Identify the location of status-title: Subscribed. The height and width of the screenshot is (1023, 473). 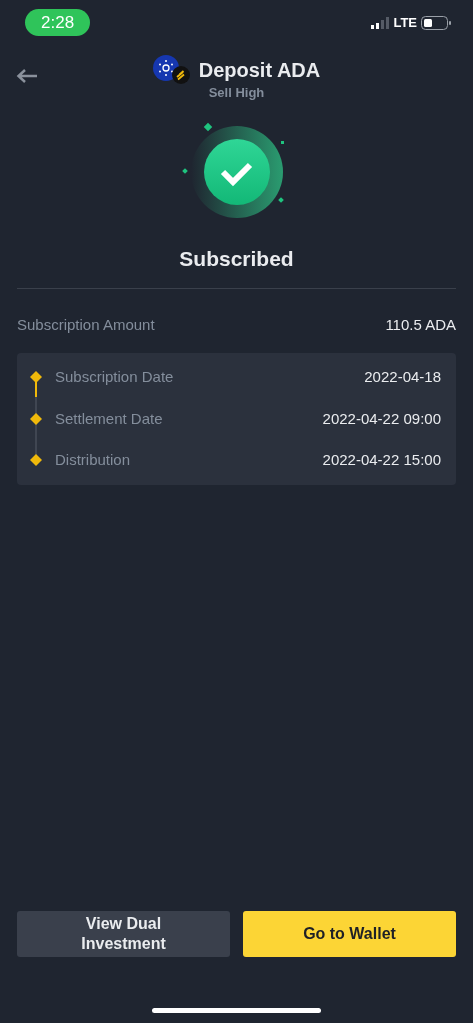
(236, 259).